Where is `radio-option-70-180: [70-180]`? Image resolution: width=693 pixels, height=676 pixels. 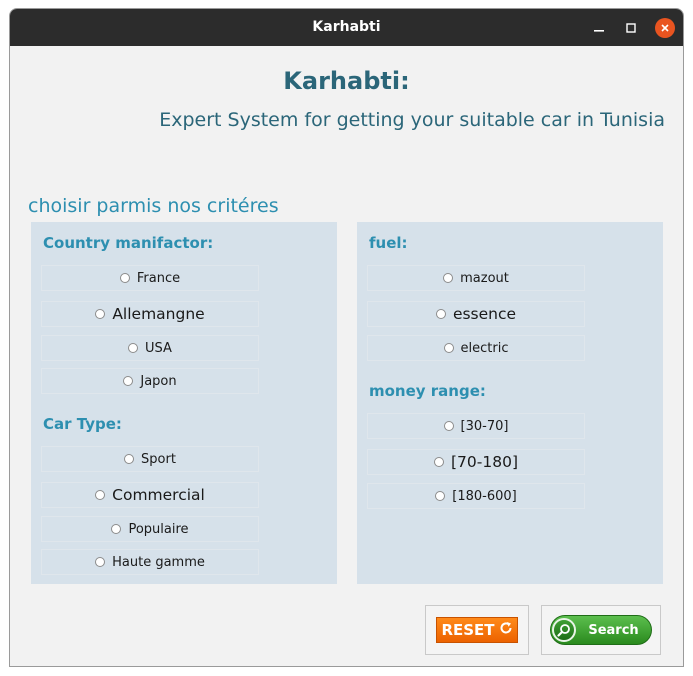
radio-option-70-180: [70-180] is located at coordinates (476, 462).